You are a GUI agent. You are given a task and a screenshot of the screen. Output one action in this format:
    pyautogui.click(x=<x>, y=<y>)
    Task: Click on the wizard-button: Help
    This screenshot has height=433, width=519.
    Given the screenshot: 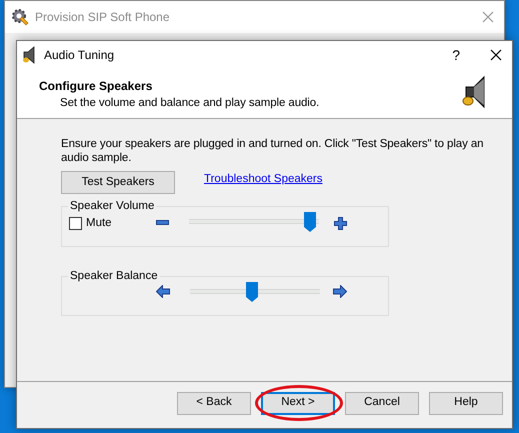 What is the action you would take?
    pyautogui.click(x=466, y=403)
    